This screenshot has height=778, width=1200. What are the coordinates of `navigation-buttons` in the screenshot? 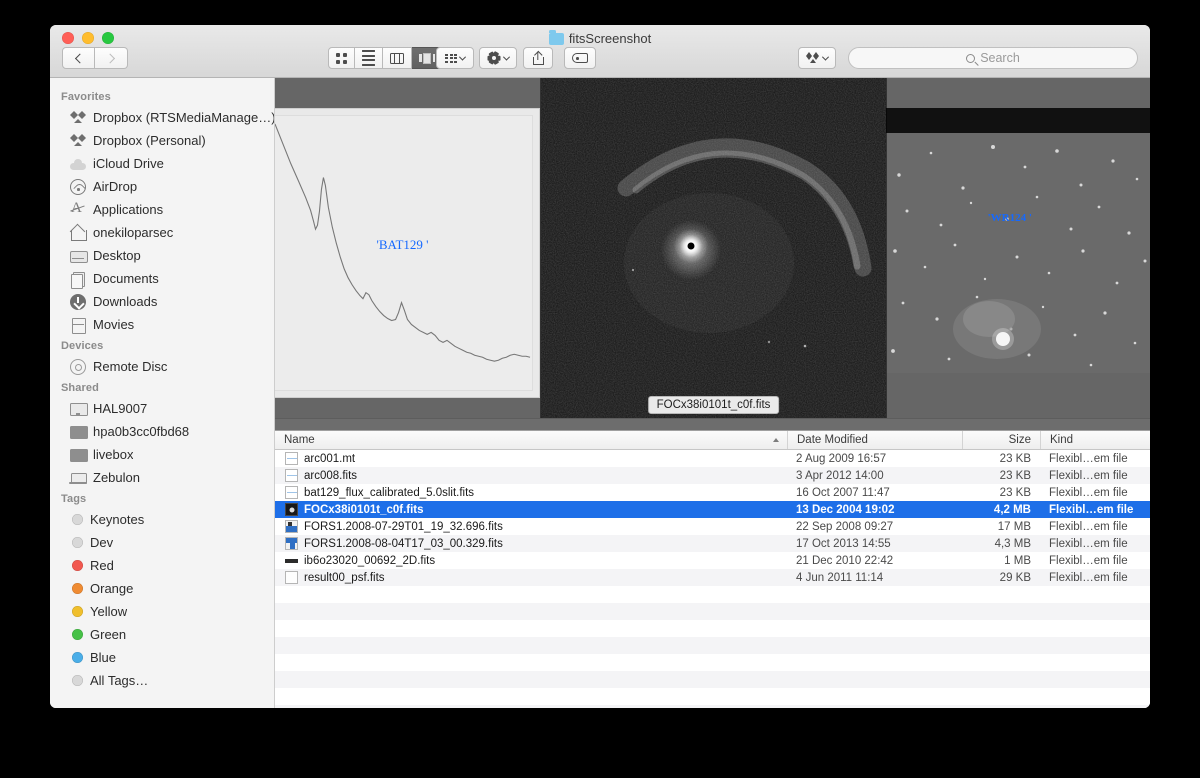 It's located at (95, 58).